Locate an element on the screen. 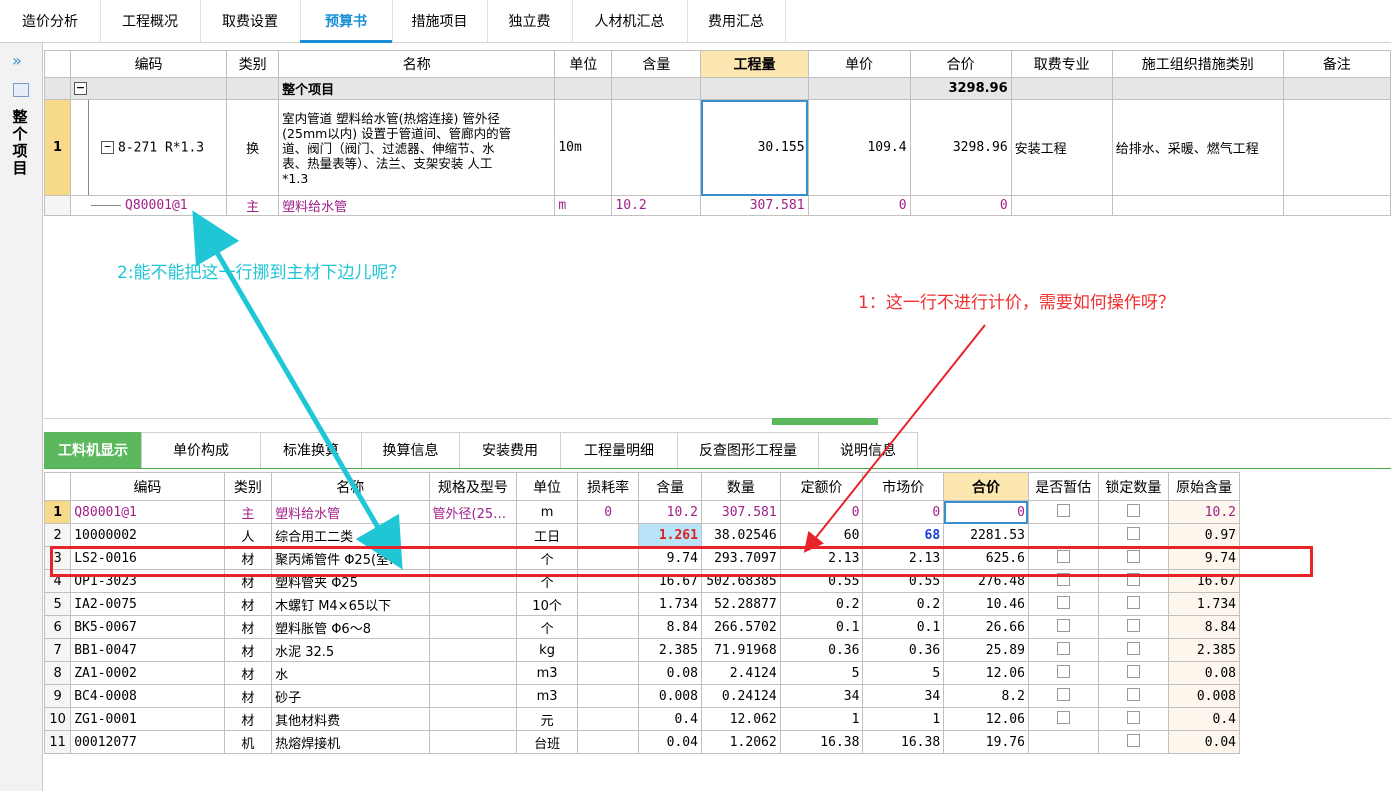 The width and height of the screenshot is (1391, 791). tab-budget-book: 预算书 is located at coordinates (346, 21).